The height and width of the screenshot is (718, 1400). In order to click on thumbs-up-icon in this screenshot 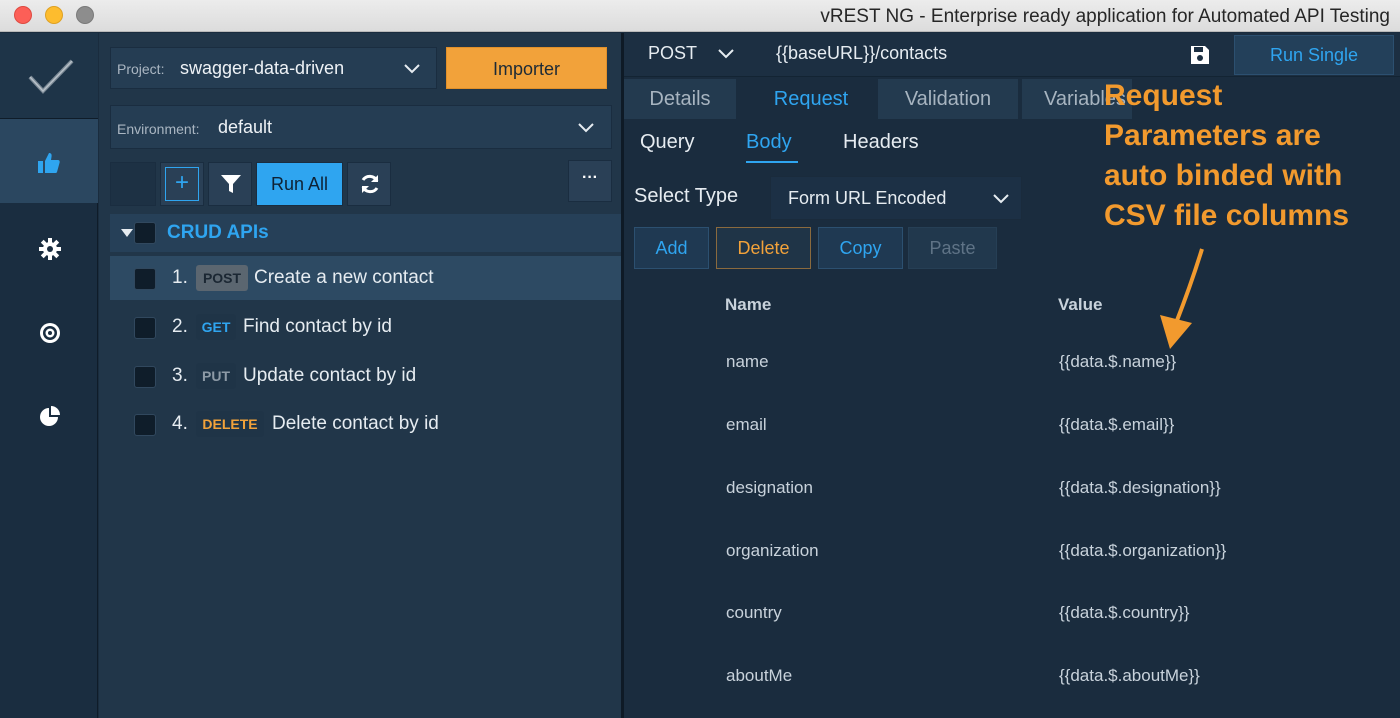, I will do `click(49, 163)`.